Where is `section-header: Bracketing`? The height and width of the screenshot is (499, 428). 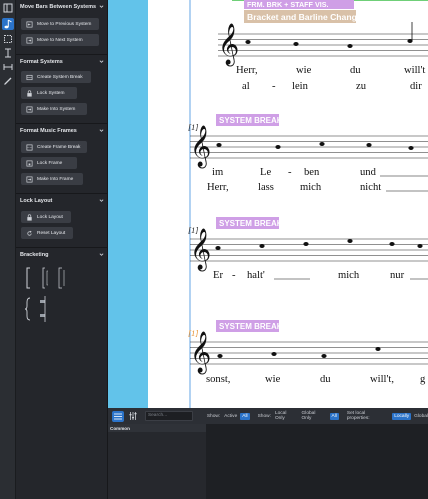 section-header: Bracketing is located at coordinates (62, 254).